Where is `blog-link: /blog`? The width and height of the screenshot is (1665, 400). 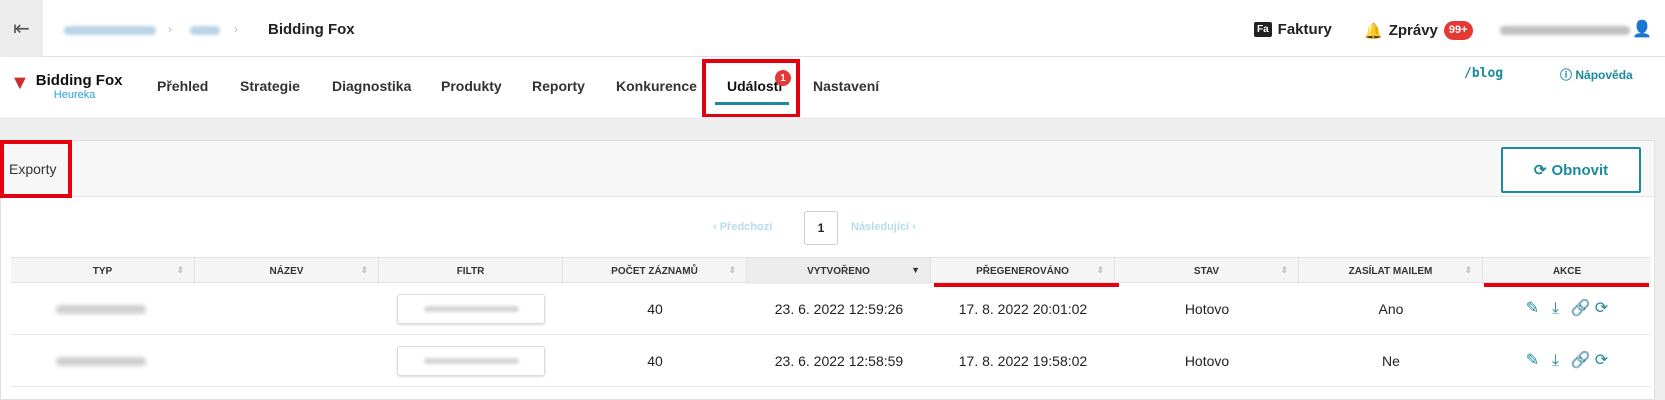
blog-link: /blog is located at coordinates (1483, 73).